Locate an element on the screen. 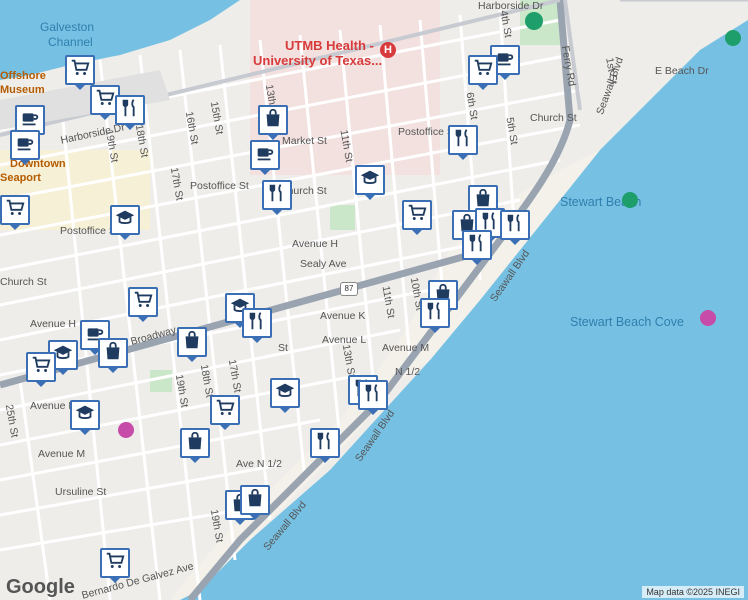 The image size is (748, 600). street-label: Postoffice St is located at coordinates (219, 186).